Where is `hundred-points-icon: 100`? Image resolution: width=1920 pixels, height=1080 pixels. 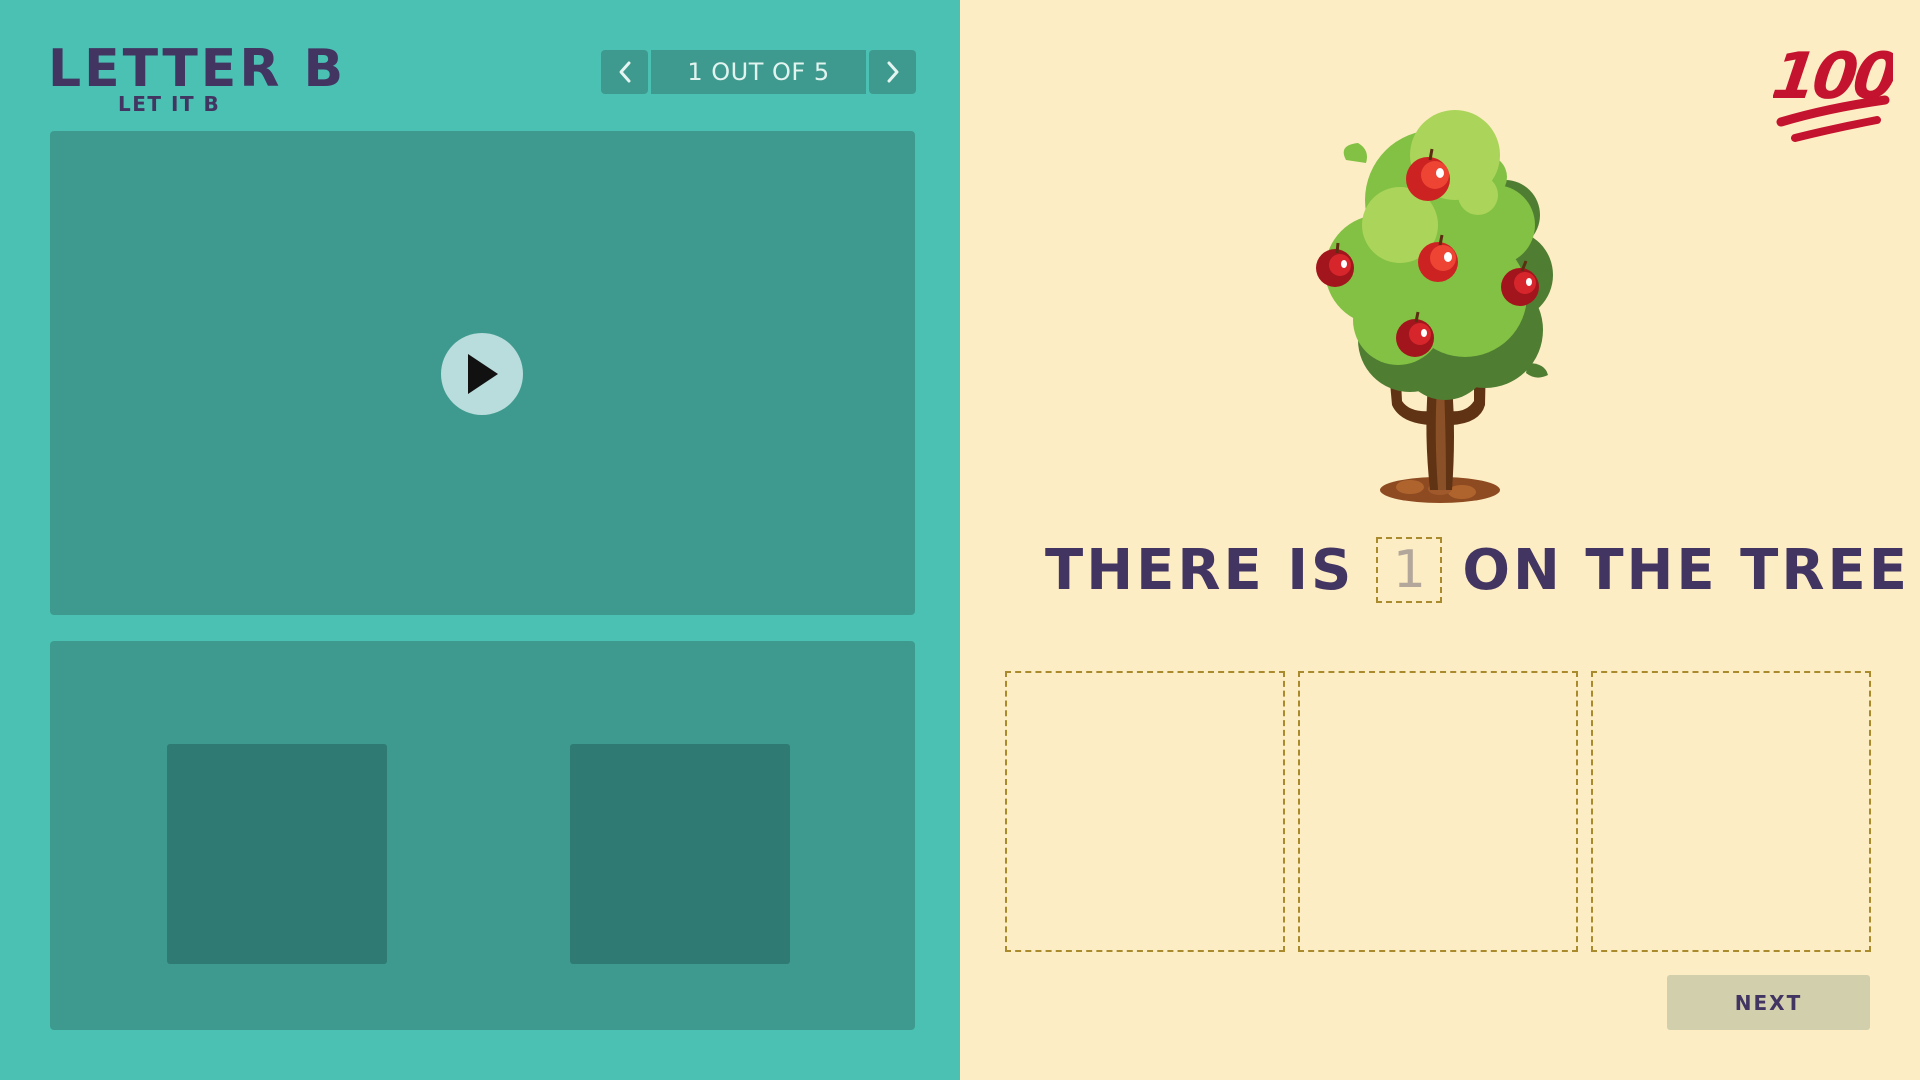
hundred-points-icon: 100 is located at coordinates (1833, 90).